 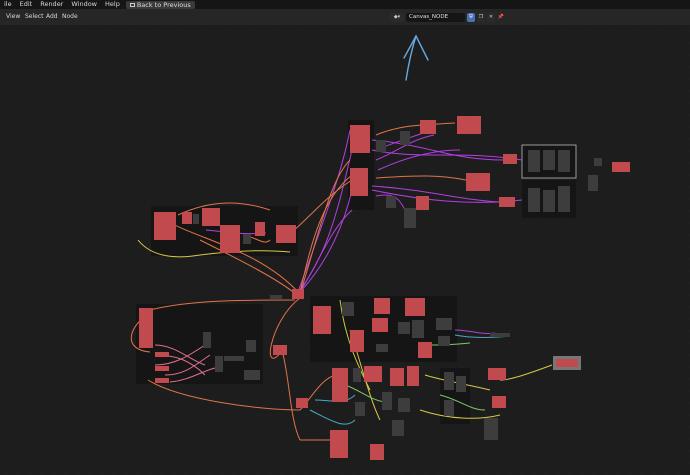 I want to click on frame-left-lower, so click(x=199, y=344).